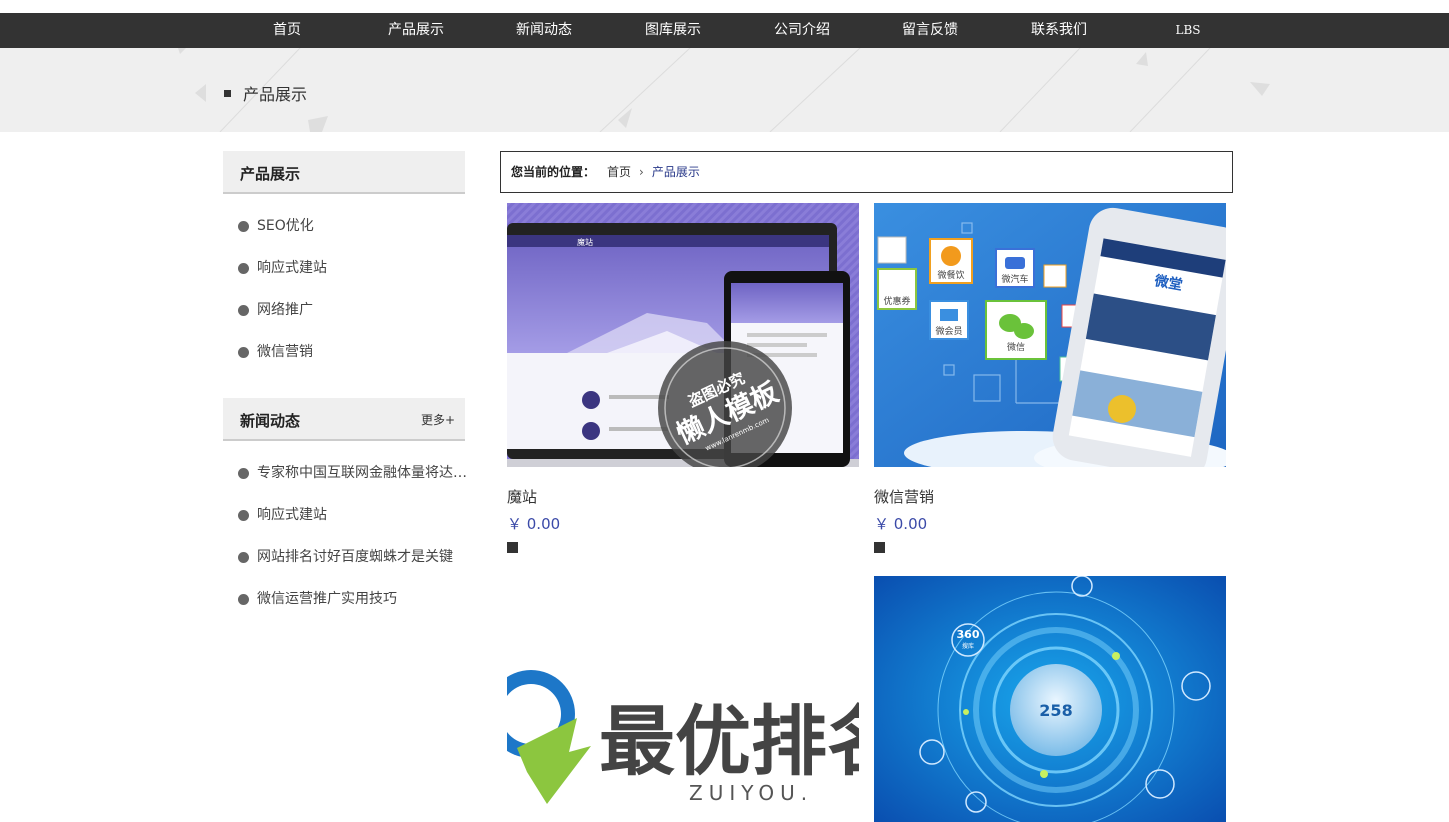 The height and width of the screenshot is (822, 1449). I want to click on nav-feedback: 留言反馈, so click(930, 30).